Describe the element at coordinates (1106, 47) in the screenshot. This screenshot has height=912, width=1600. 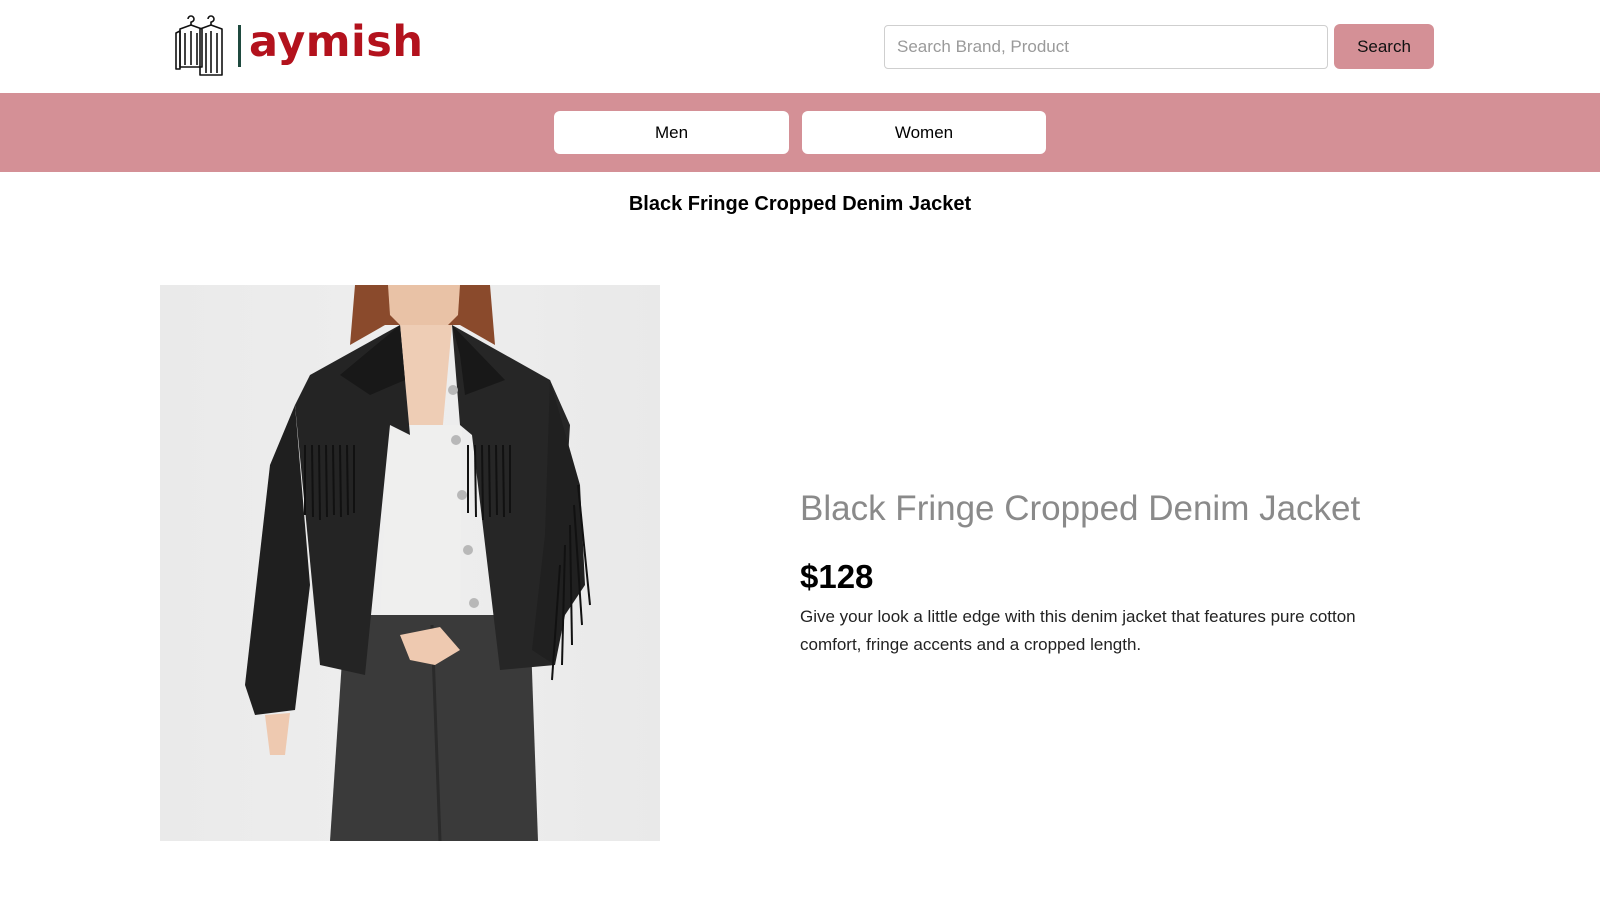
I see `search-input` at that location.